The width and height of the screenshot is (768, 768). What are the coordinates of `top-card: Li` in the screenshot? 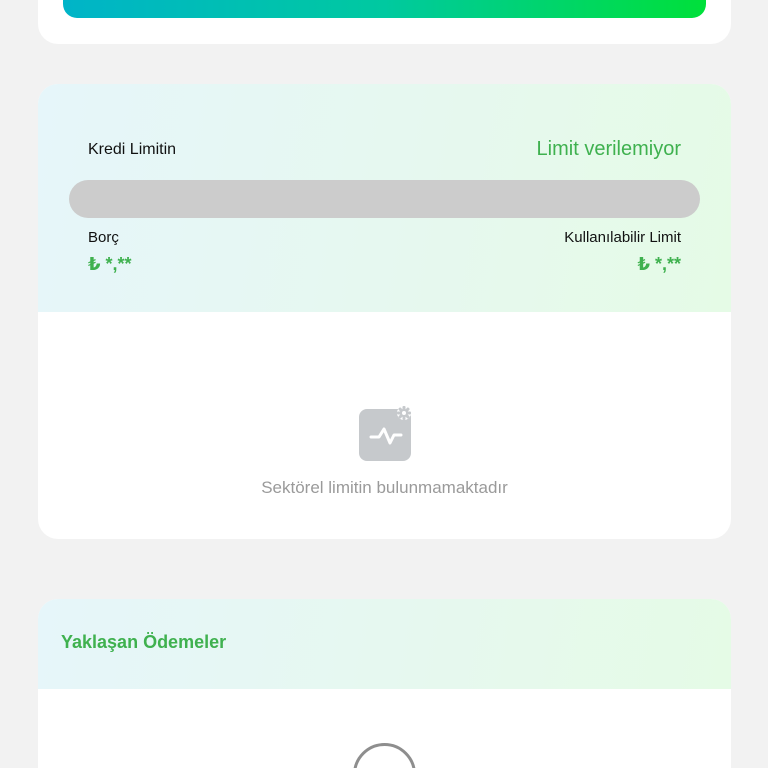 It's located at (384, 22).